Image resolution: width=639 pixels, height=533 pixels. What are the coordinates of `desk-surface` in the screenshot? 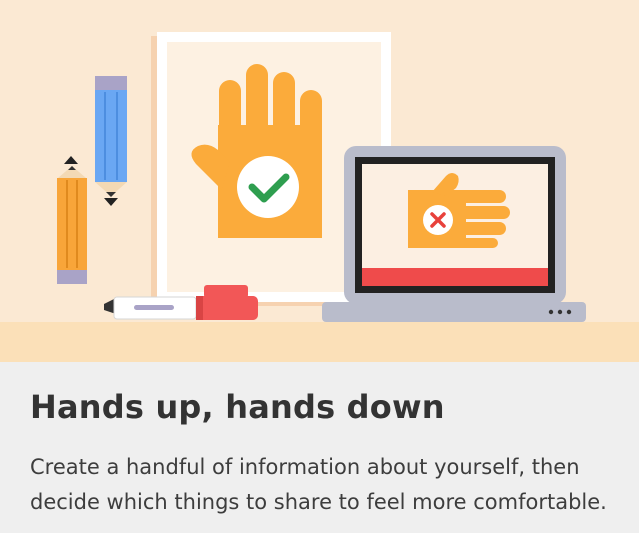 It's located at (319, 342).